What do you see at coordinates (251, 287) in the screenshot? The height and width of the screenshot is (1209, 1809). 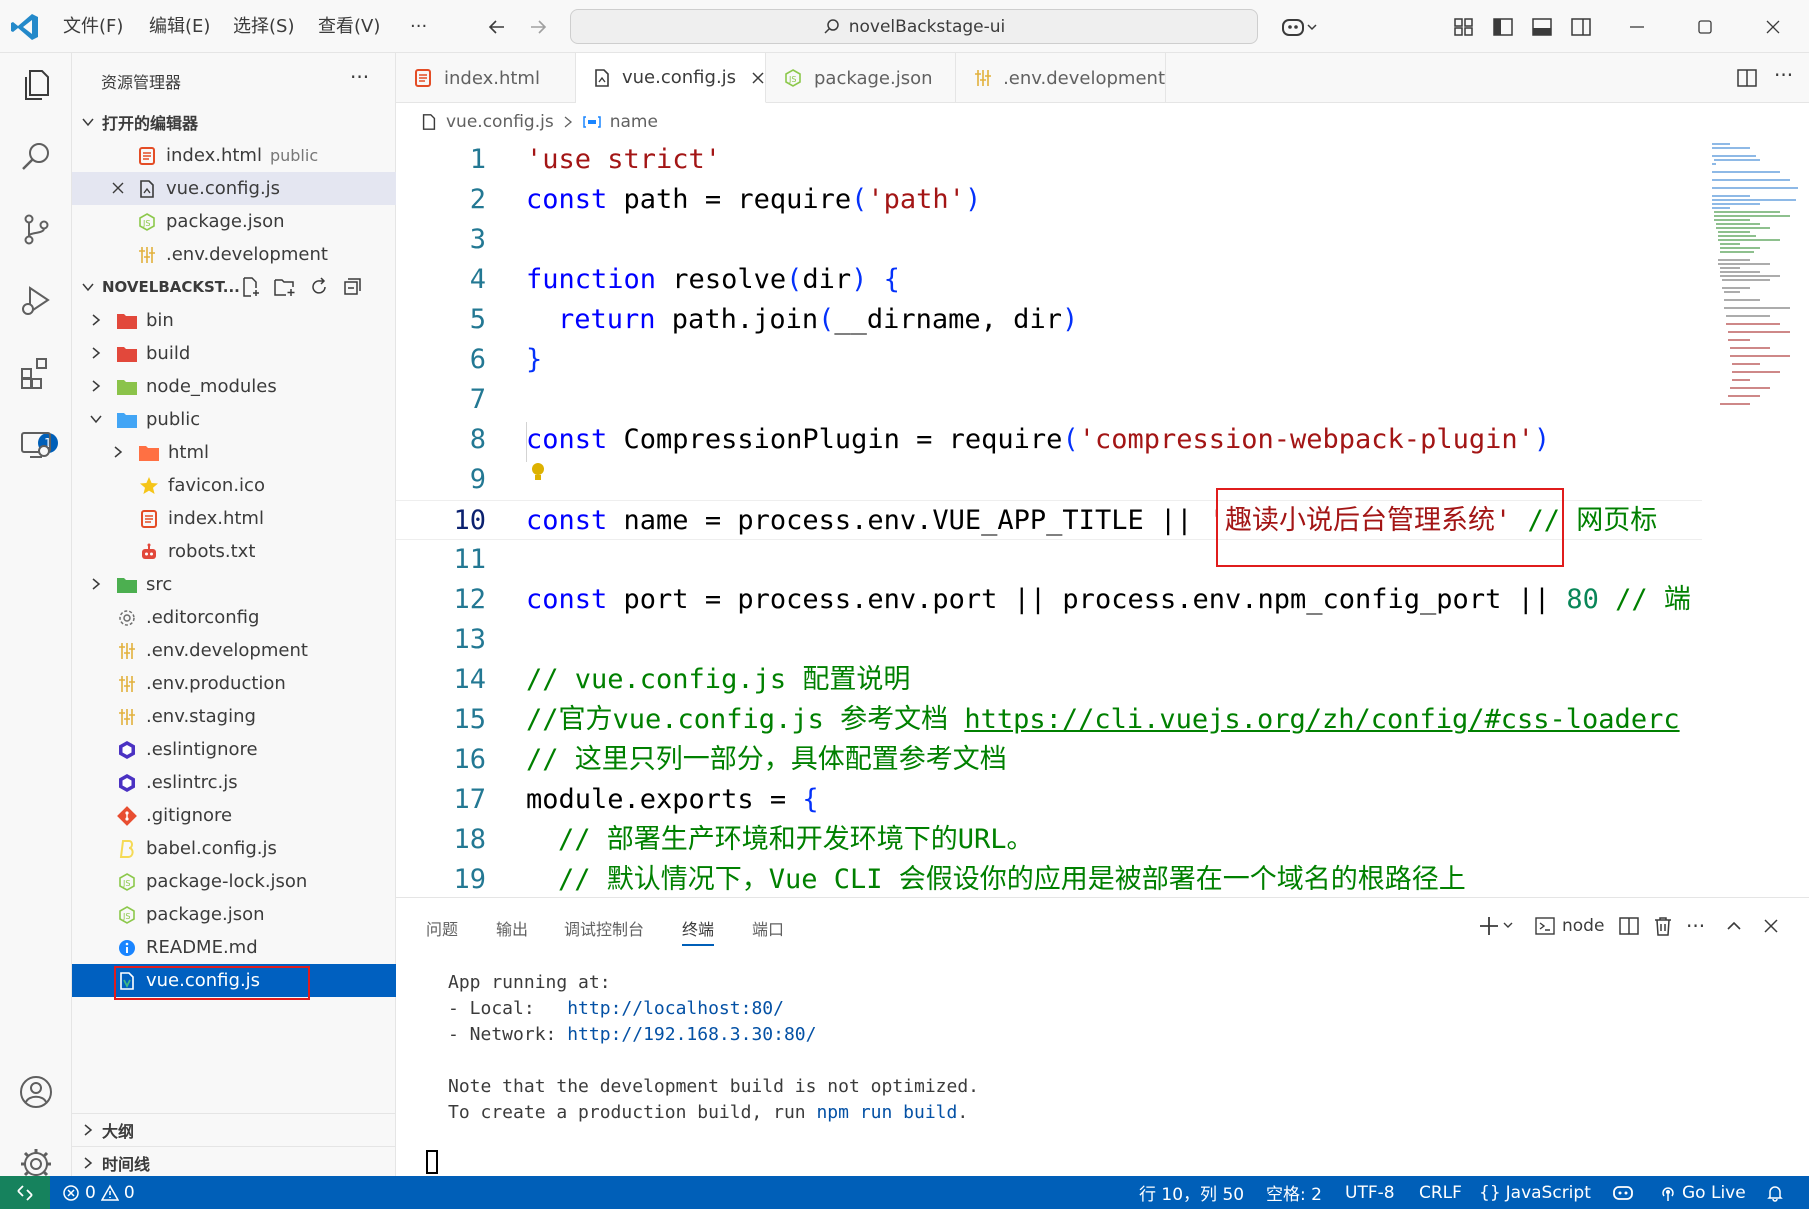 I see `new-file-icon` at bounding box center [251, 287].